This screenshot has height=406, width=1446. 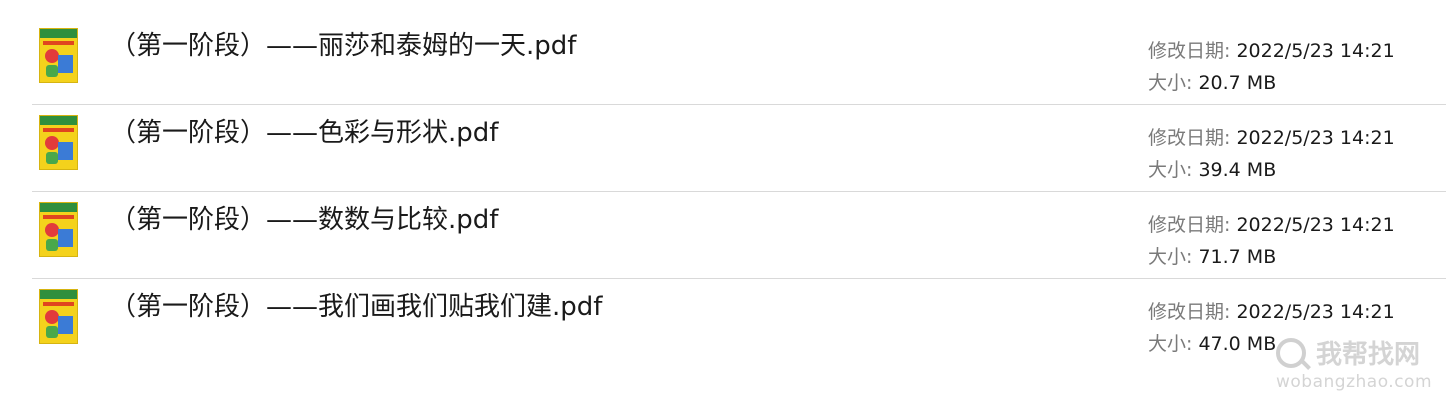 I want to click on file-name: （第一阶段）——色彩与形状.pdf, so click(x=304, y=133).